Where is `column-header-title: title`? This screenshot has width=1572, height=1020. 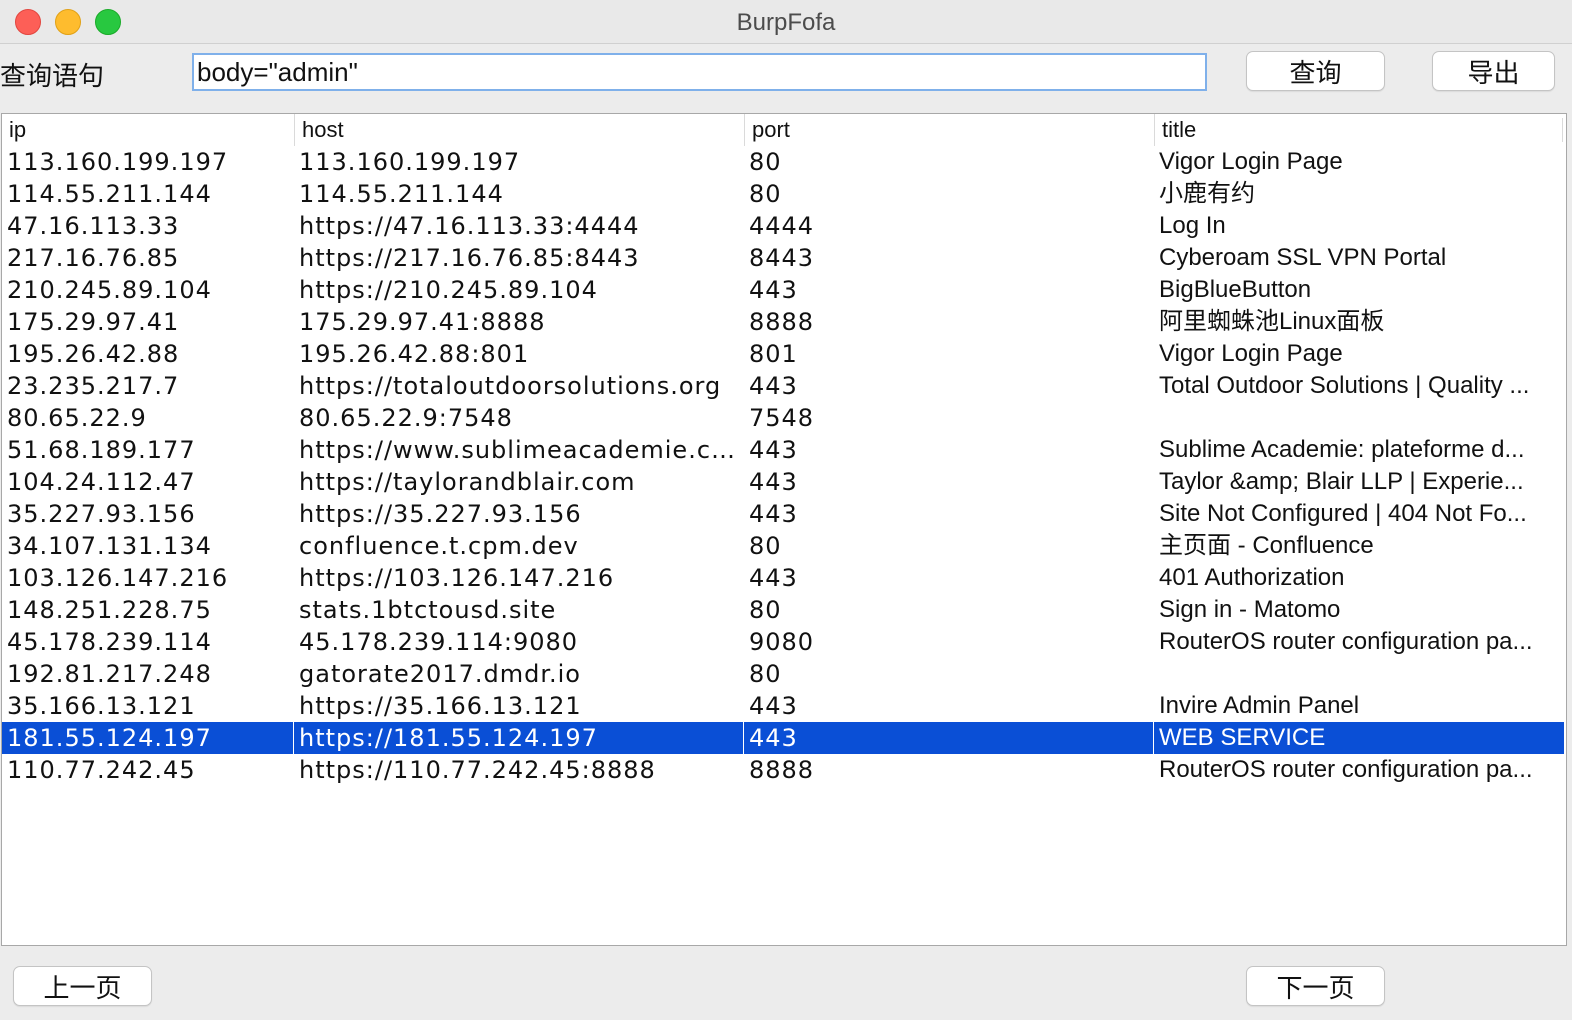 column-header-title: title is located at coordinates (1359, 130).